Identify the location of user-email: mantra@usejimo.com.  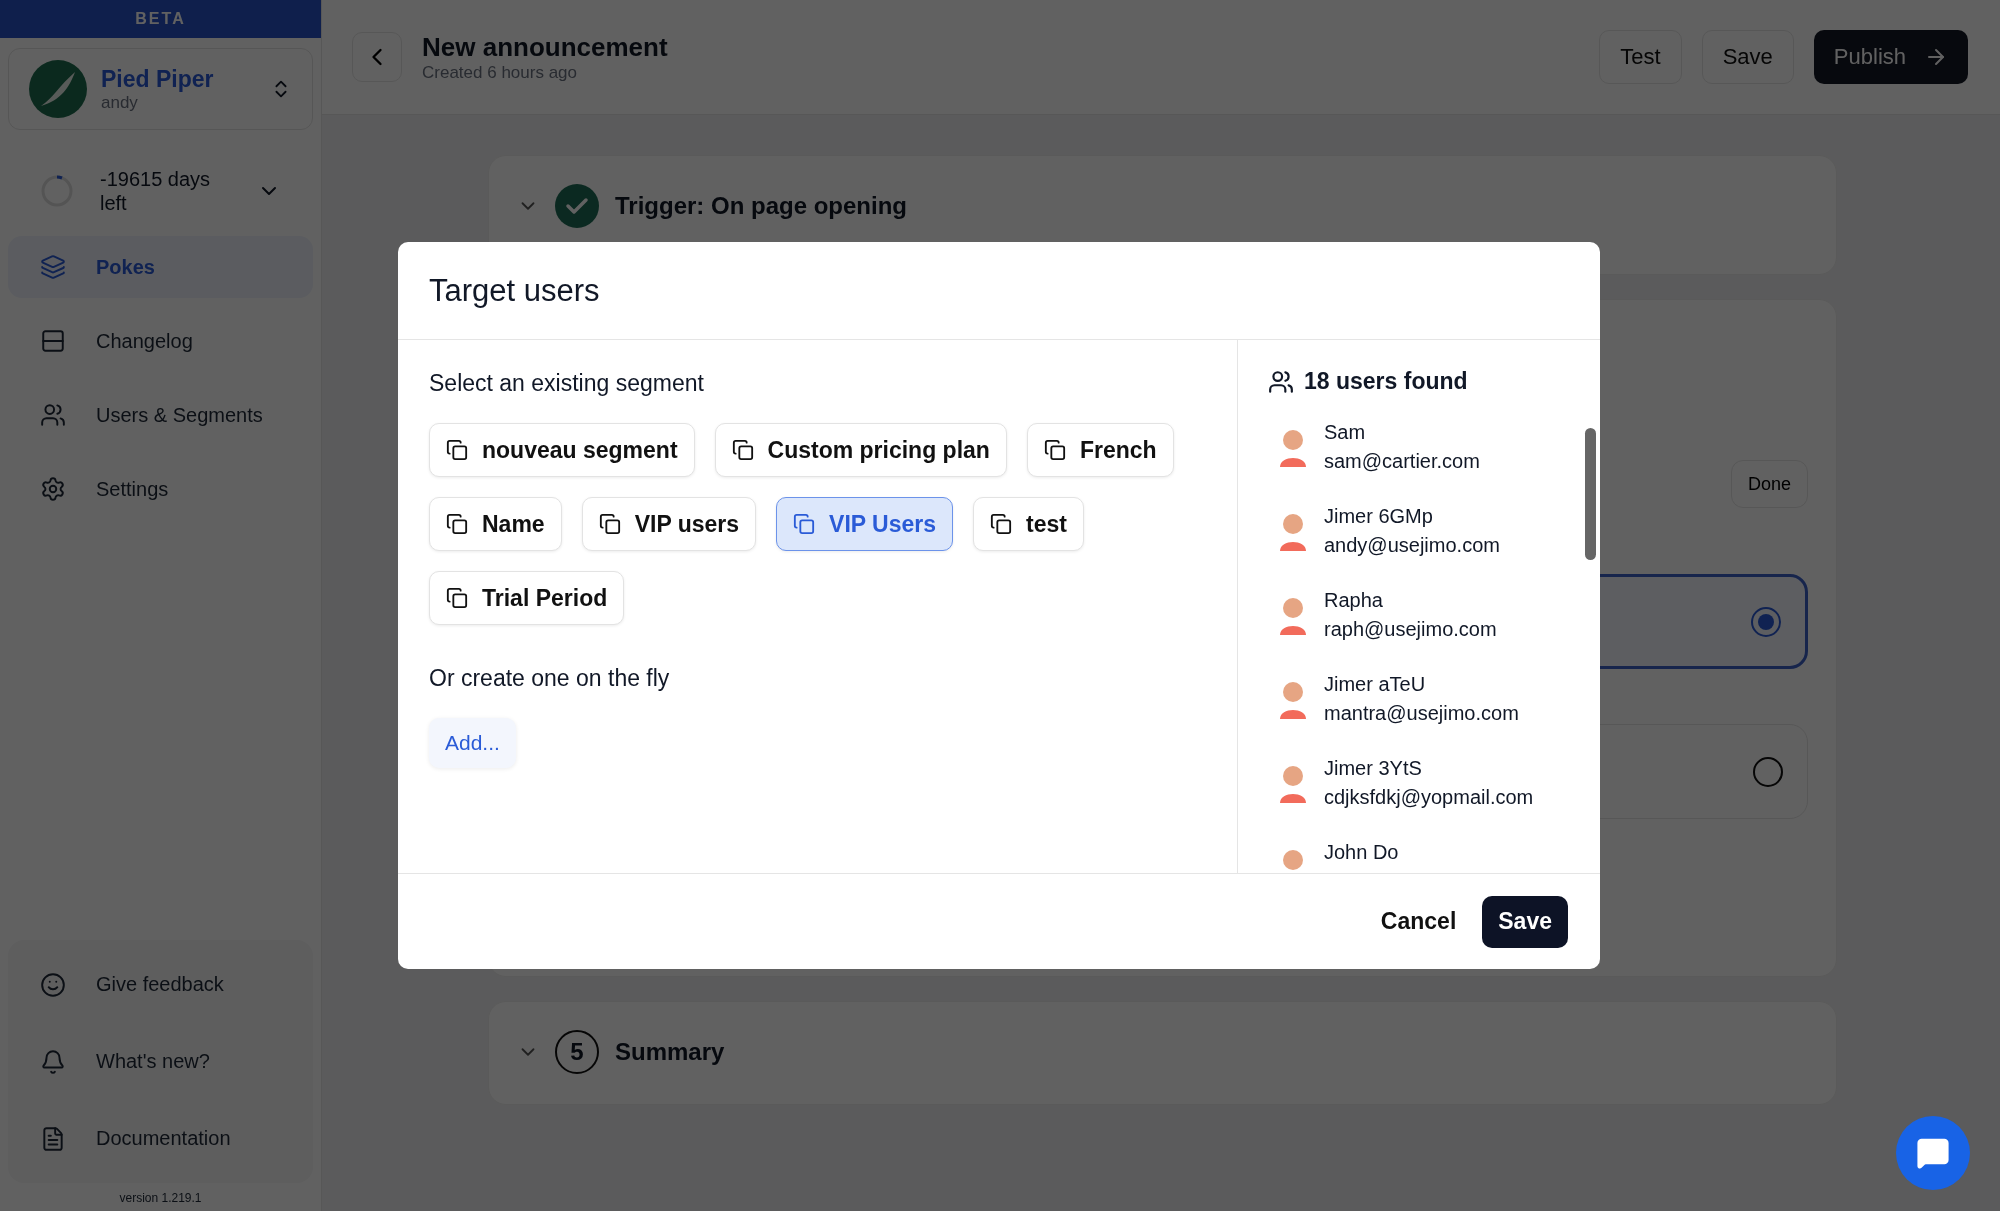
(1421, 713).